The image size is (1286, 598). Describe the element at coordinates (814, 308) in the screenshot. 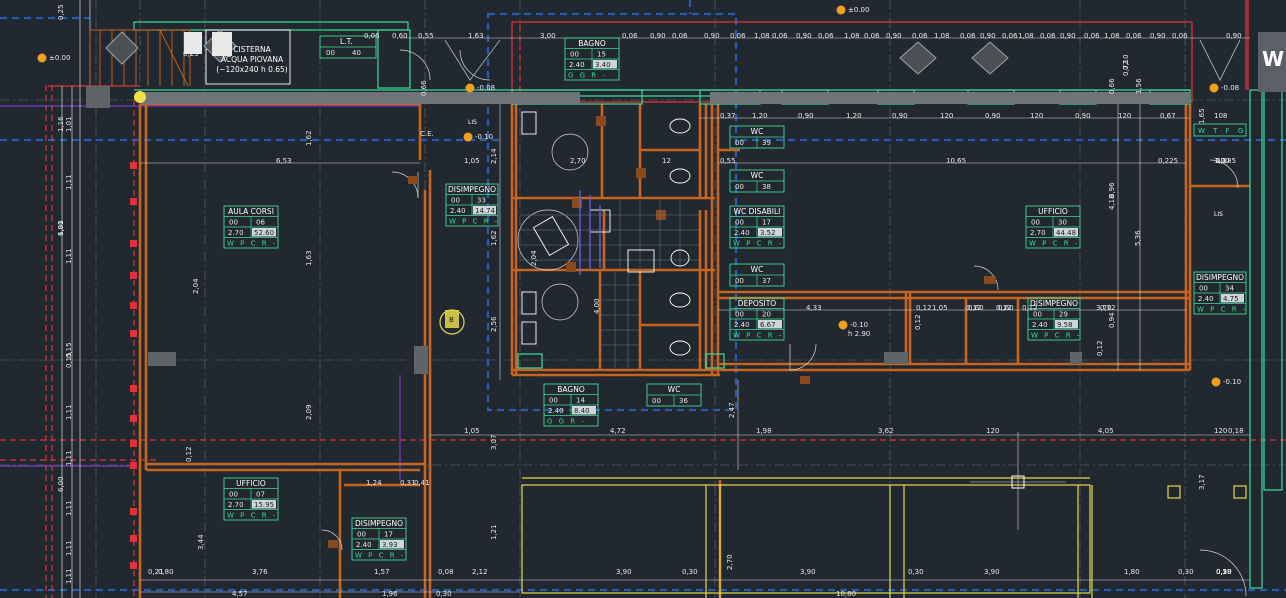

I see `dimension-label: 4,33` at that location.